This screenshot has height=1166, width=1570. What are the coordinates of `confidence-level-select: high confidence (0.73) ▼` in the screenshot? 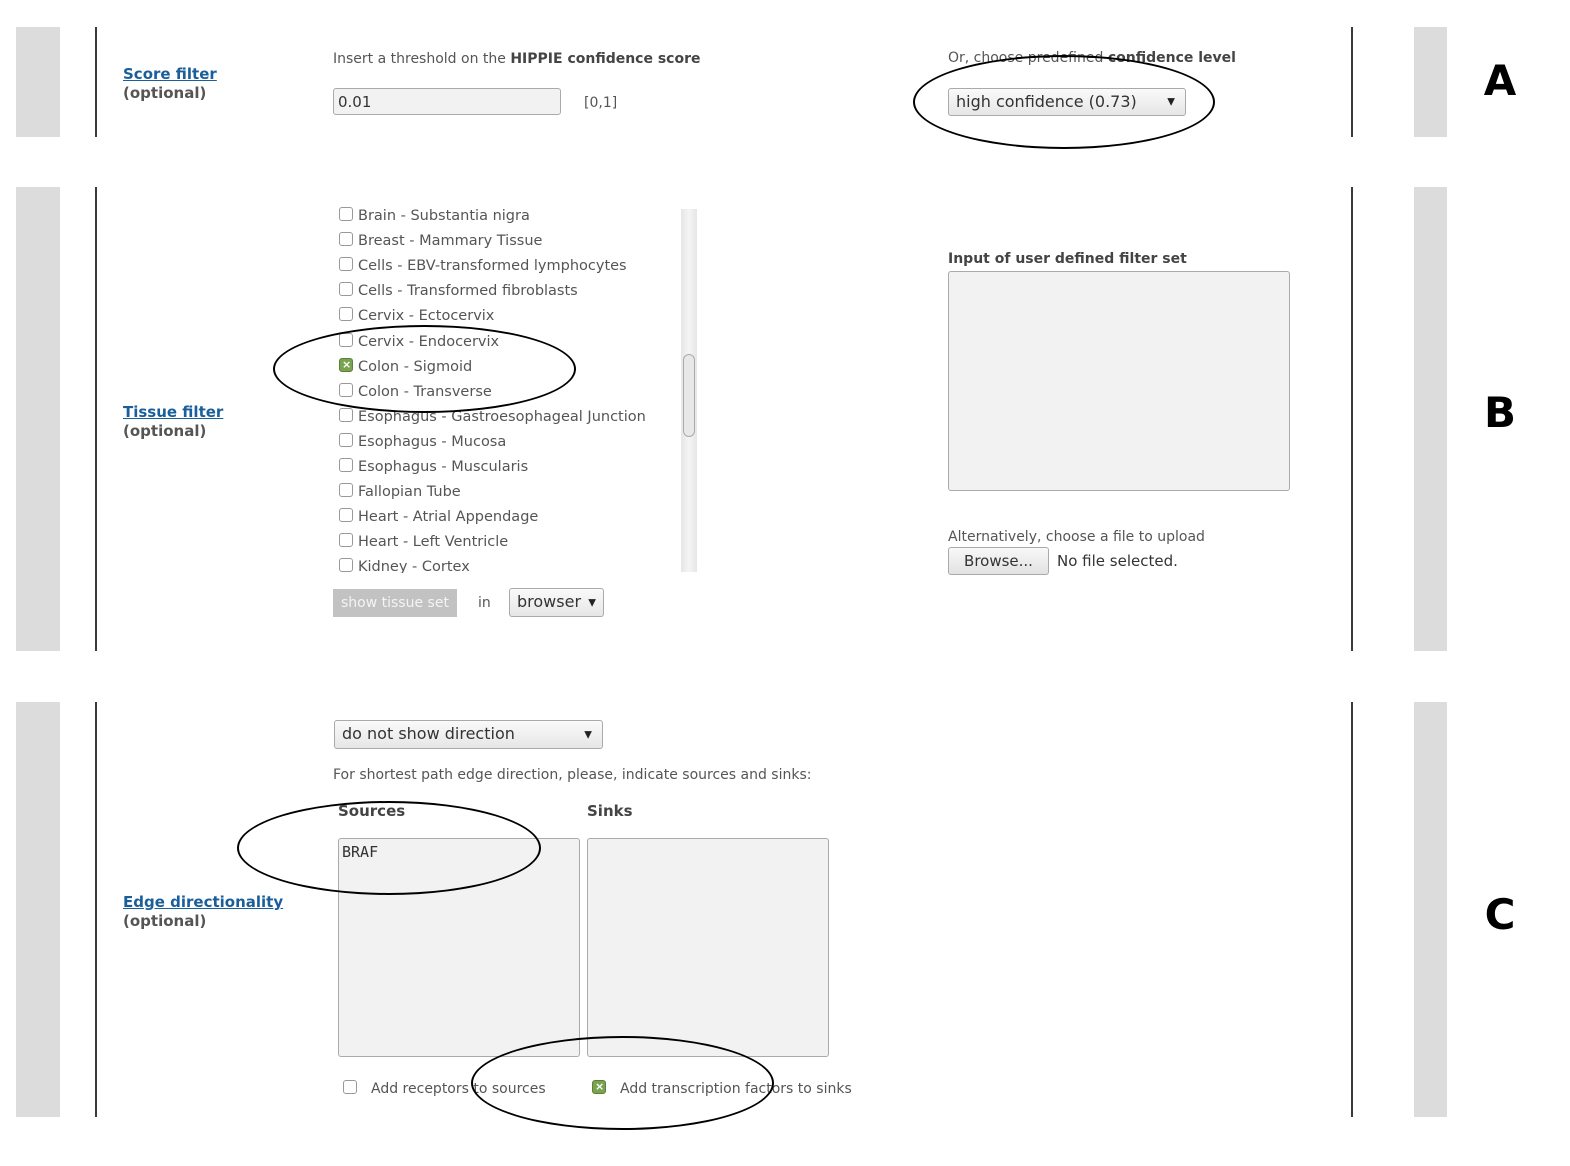 It's located at (1067, 102).